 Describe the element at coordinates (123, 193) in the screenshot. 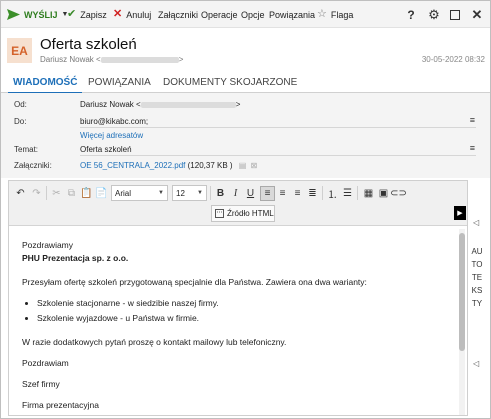

I see `font-family-value: Arial` at that location.